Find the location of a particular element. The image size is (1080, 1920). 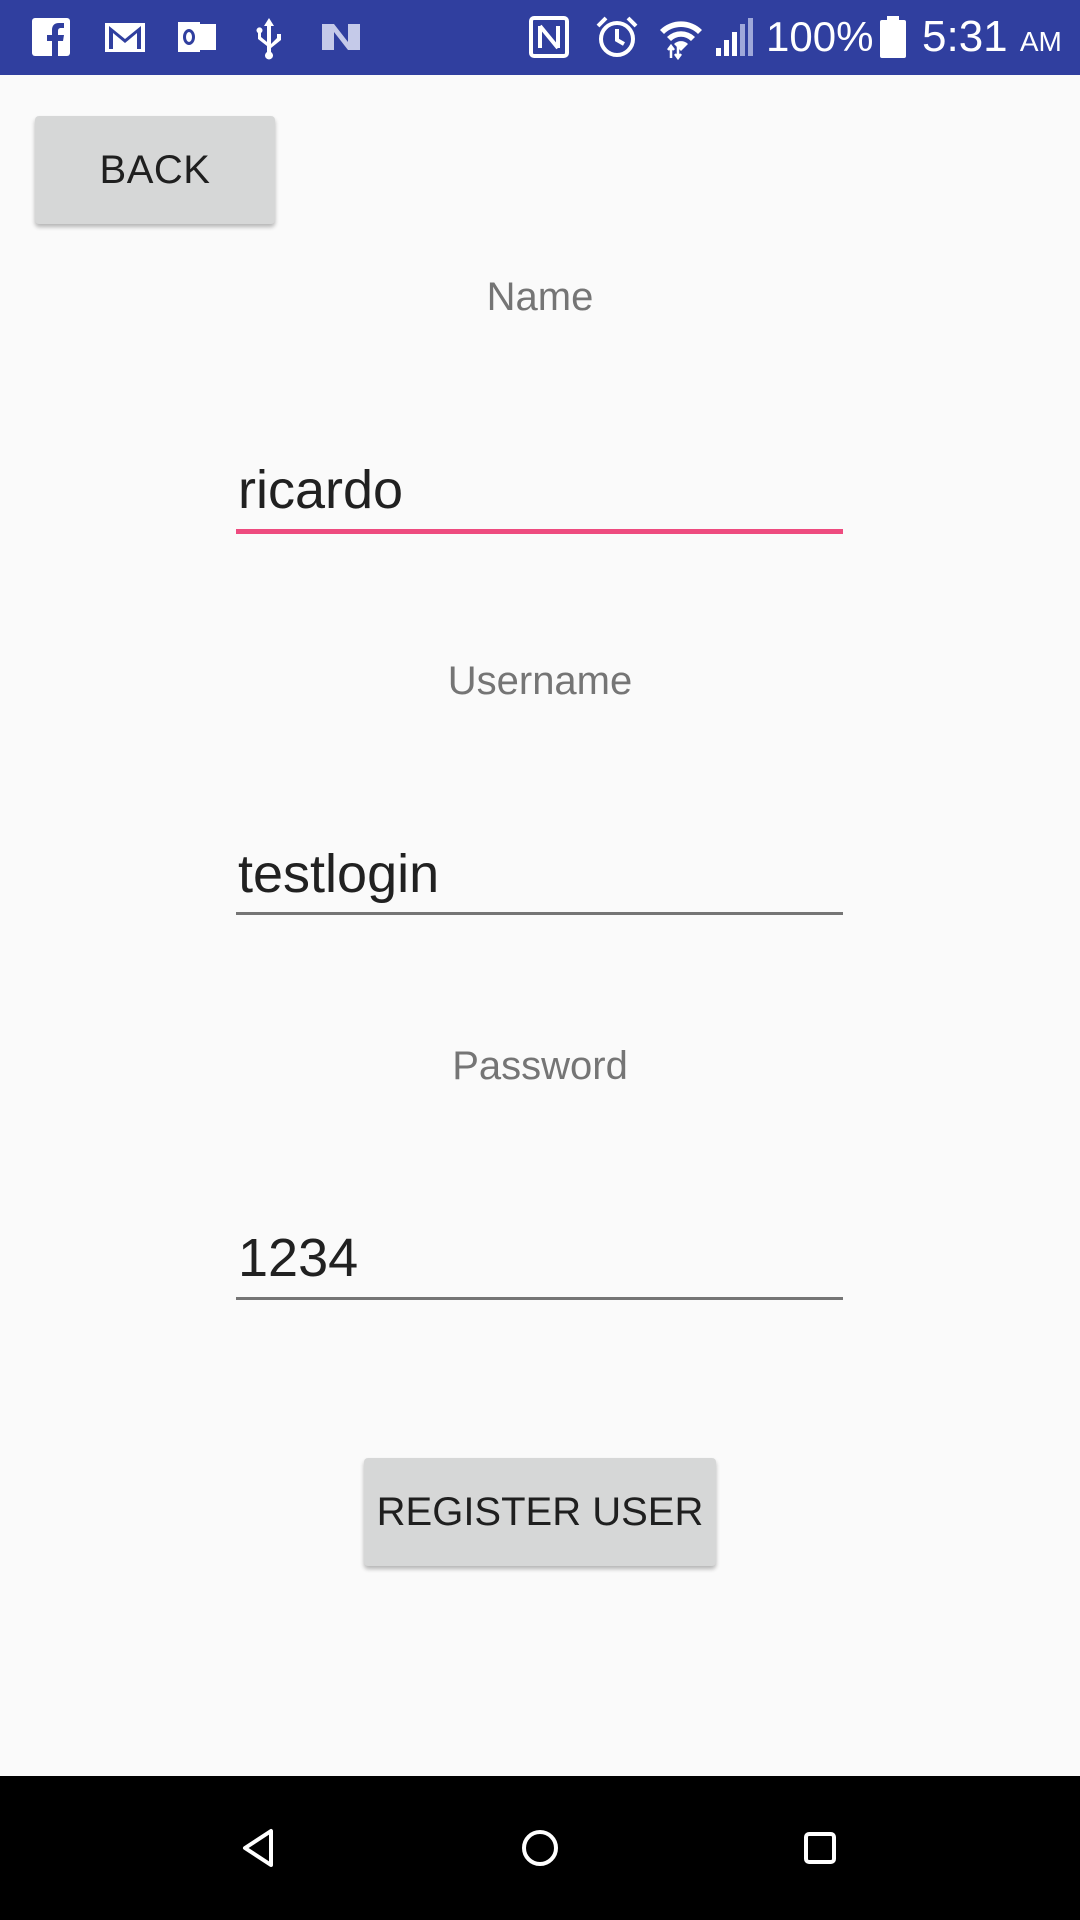

gmail-icon is located at coordinates (125, 37).